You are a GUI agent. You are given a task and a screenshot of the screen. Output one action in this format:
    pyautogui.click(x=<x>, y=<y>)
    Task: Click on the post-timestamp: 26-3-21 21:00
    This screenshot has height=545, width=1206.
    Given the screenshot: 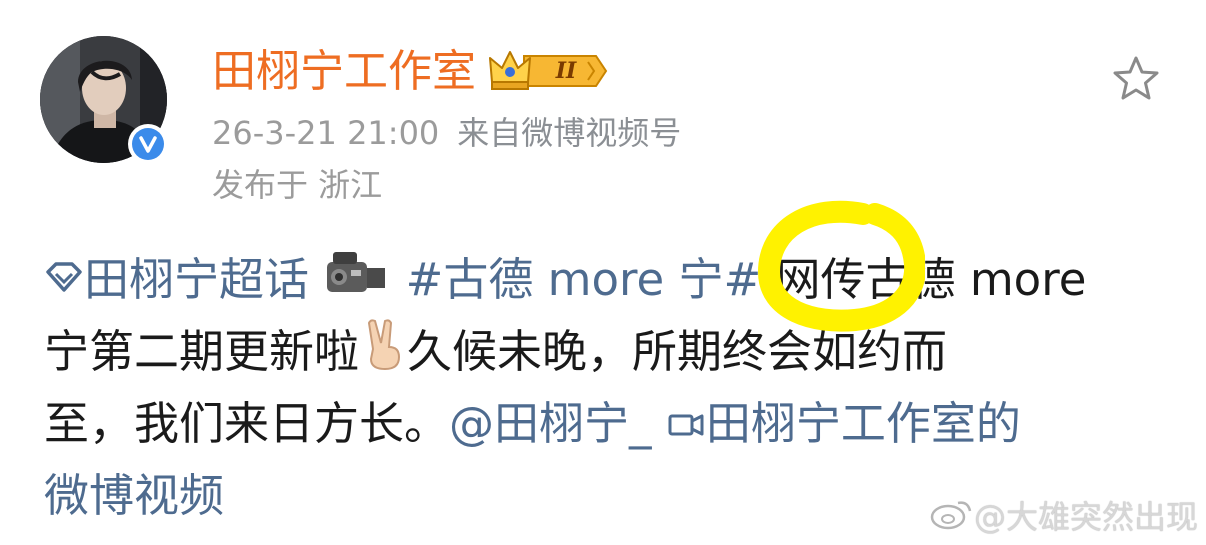 What is the action you would take?
    pyautogui.click(x=326, y=133)
    